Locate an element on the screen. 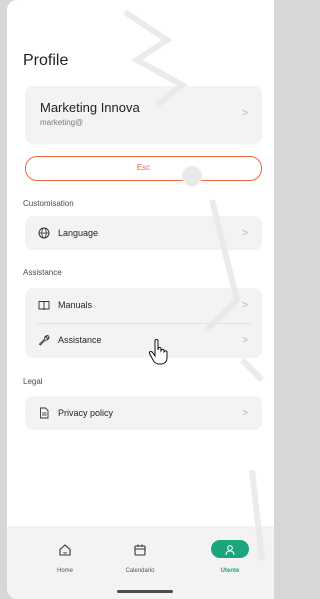 Image resolution: width=320 pixels, height=599 pixels. esc-button: Esc is located at coordinates (143, 168).